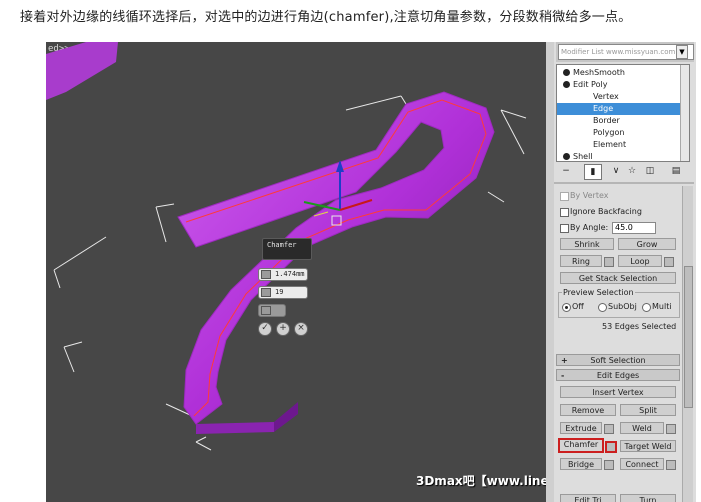  I want to click on loop-button: Loop, so click(640, 261).